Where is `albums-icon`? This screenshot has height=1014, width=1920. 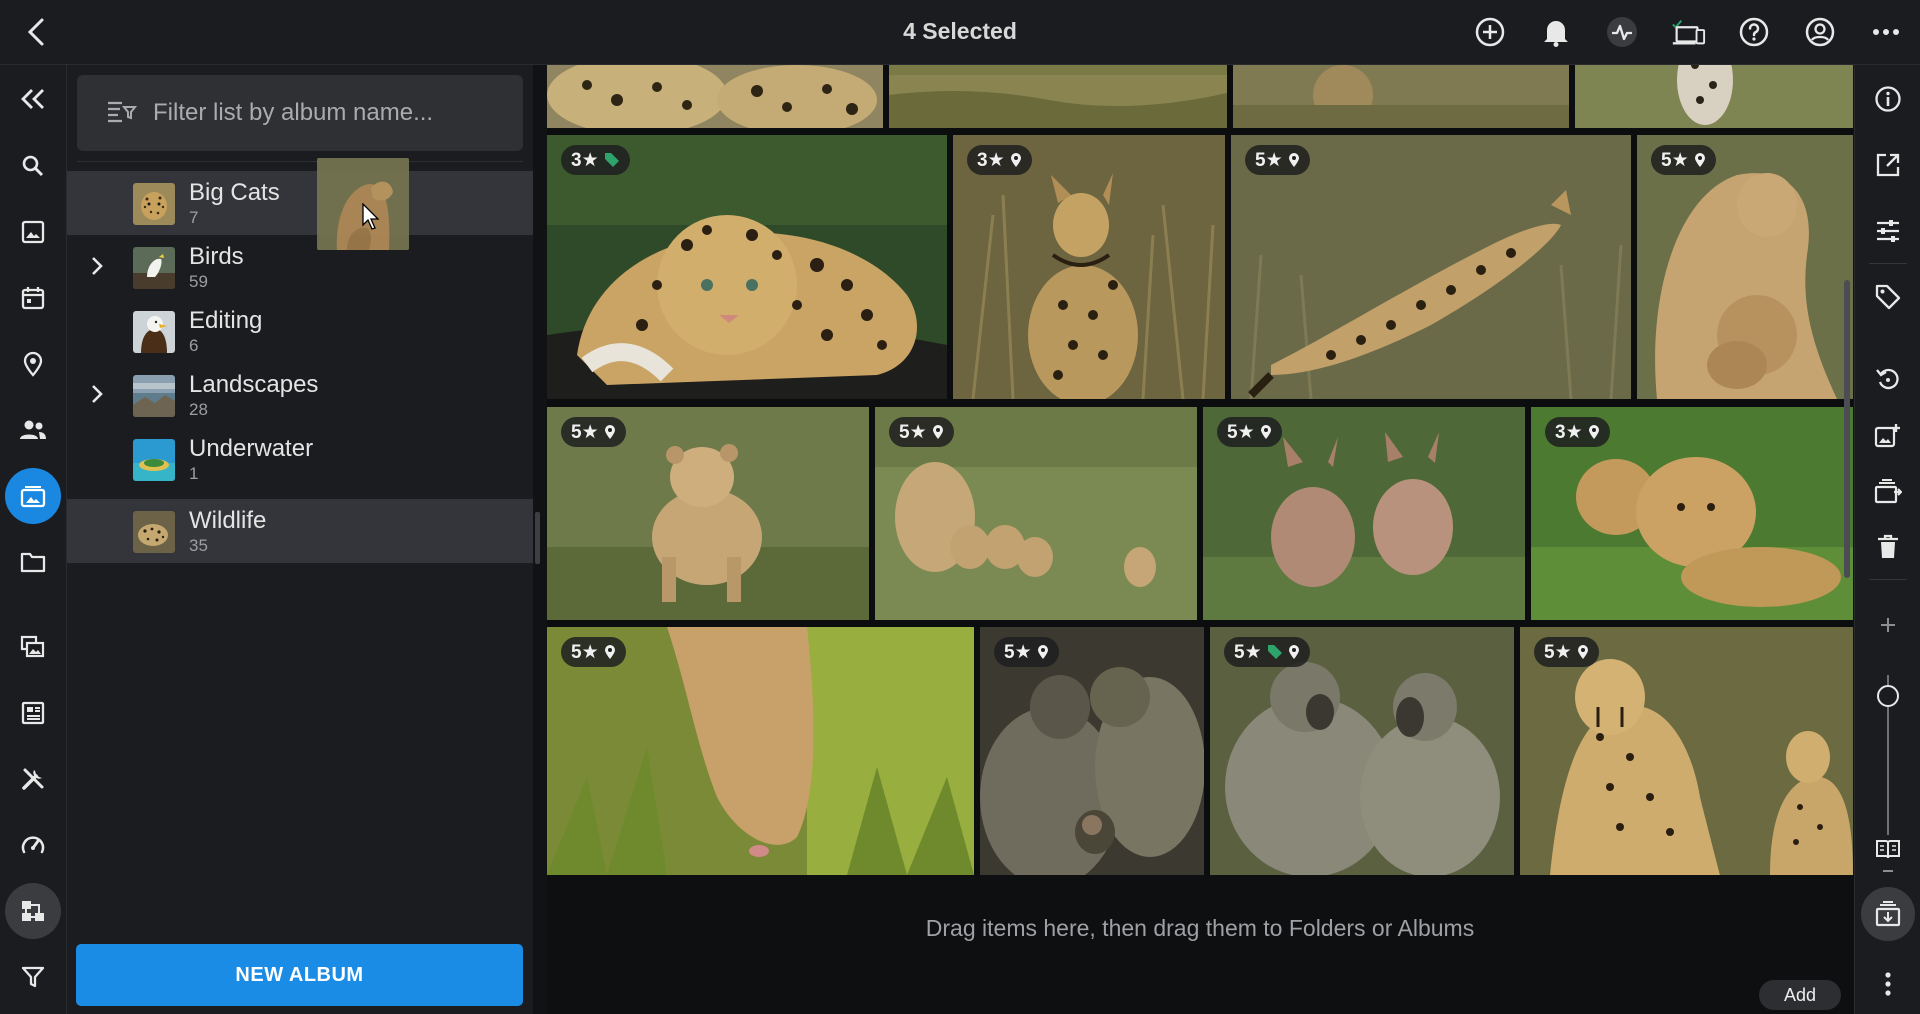 albums-icon is located at coordinates (33, 497).